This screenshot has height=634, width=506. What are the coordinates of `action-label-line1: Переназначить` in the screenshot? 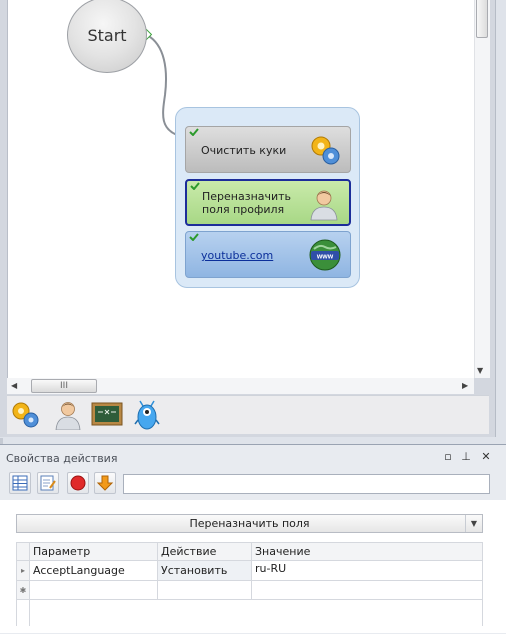 It's located at (247, 196).